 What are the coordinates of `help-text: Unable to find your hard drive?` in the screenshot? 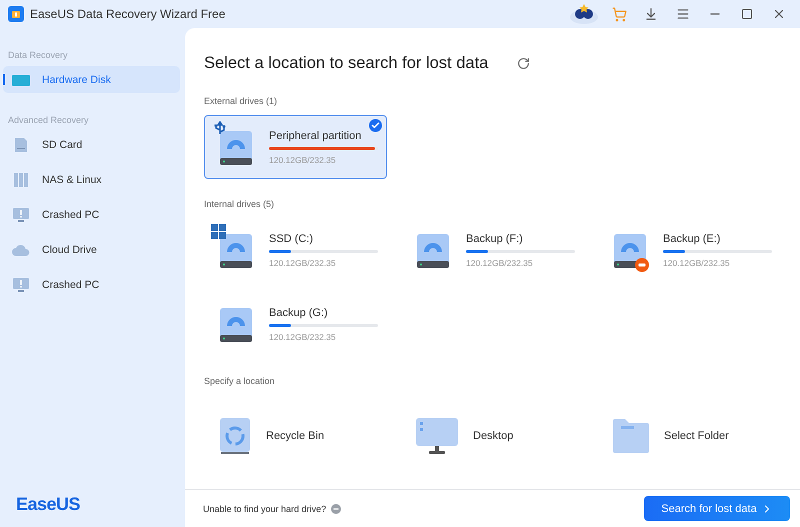 It's located at (264, 509).